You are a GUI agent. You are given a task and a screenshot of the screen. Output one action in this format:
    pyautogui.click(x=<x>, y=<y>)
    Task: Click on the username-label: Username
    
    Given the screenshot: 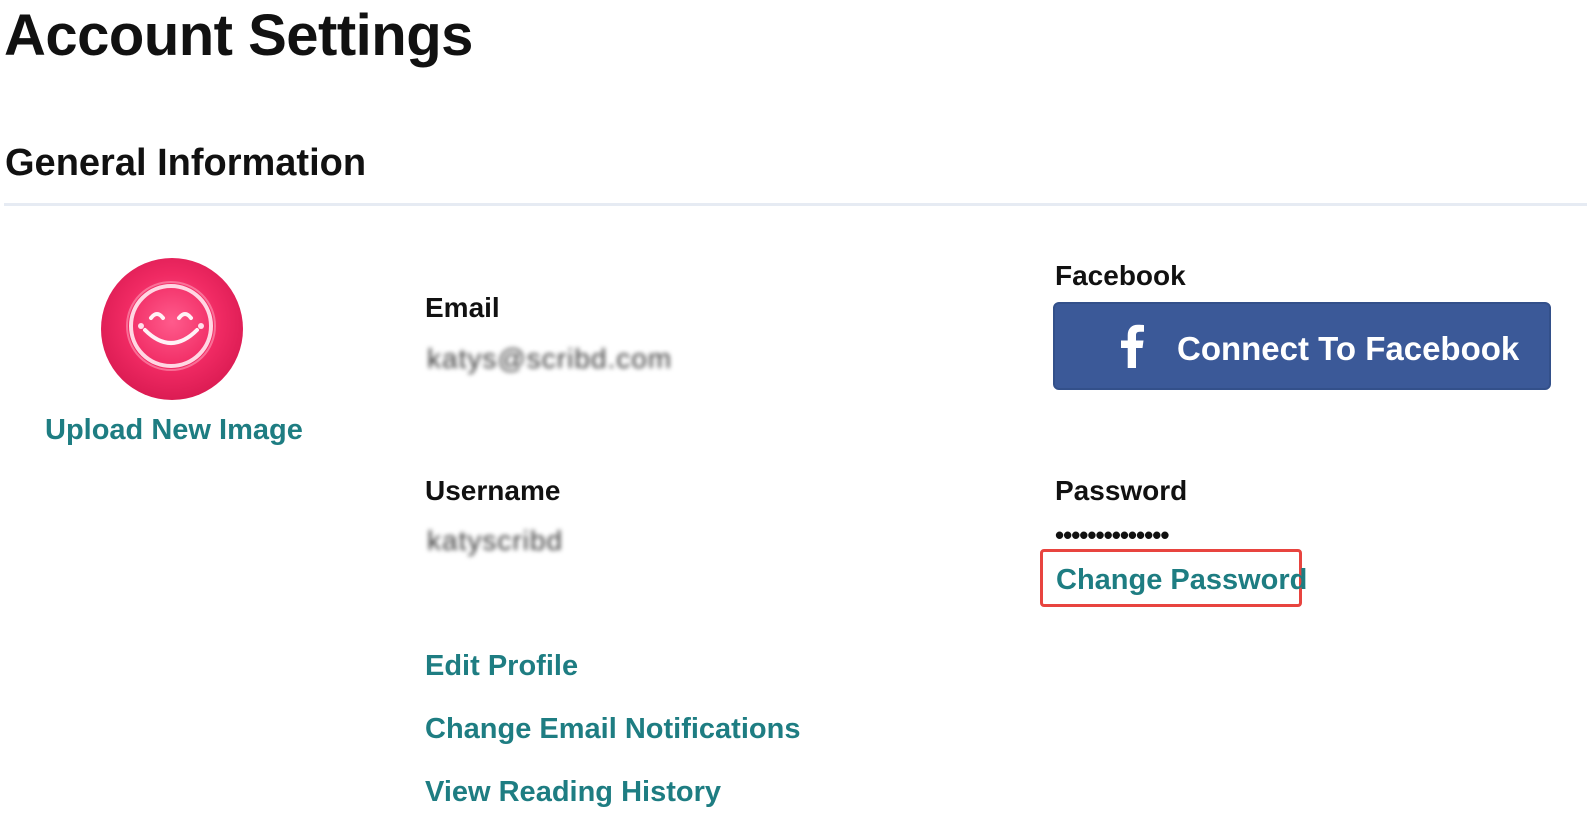 What is the action you would take?
    pyautogui.click(x=493, y=490)
    